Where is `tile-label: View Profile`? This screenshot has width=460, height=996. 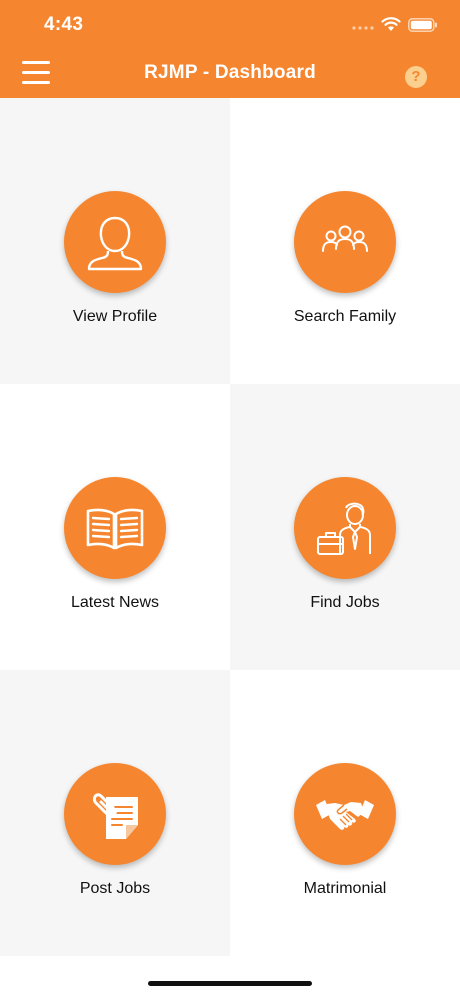 tile-label: View Profile is located at coordinates (115, 316).